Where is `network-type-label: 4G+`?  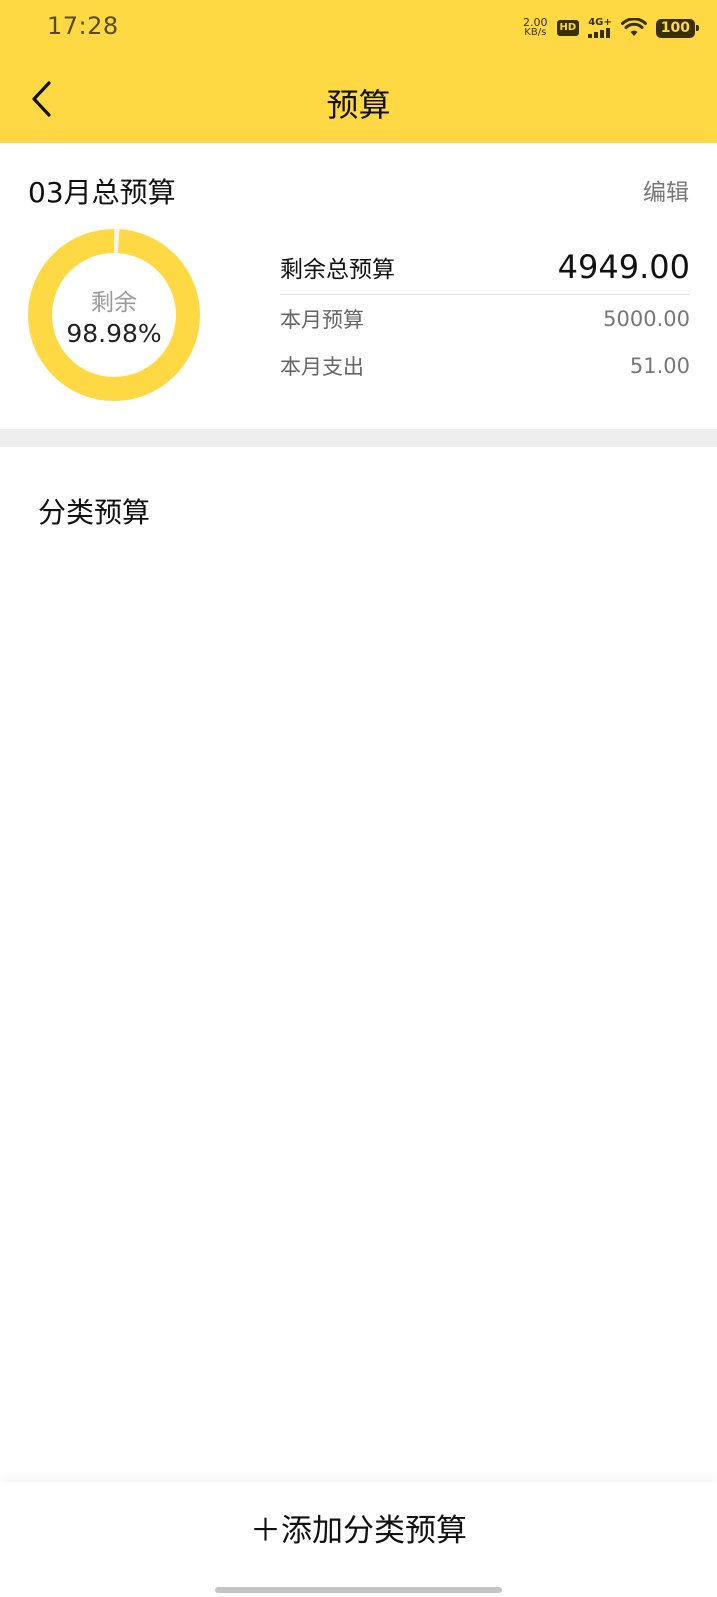
network-type-label: 4G+ is located at coordinates (600, 22).